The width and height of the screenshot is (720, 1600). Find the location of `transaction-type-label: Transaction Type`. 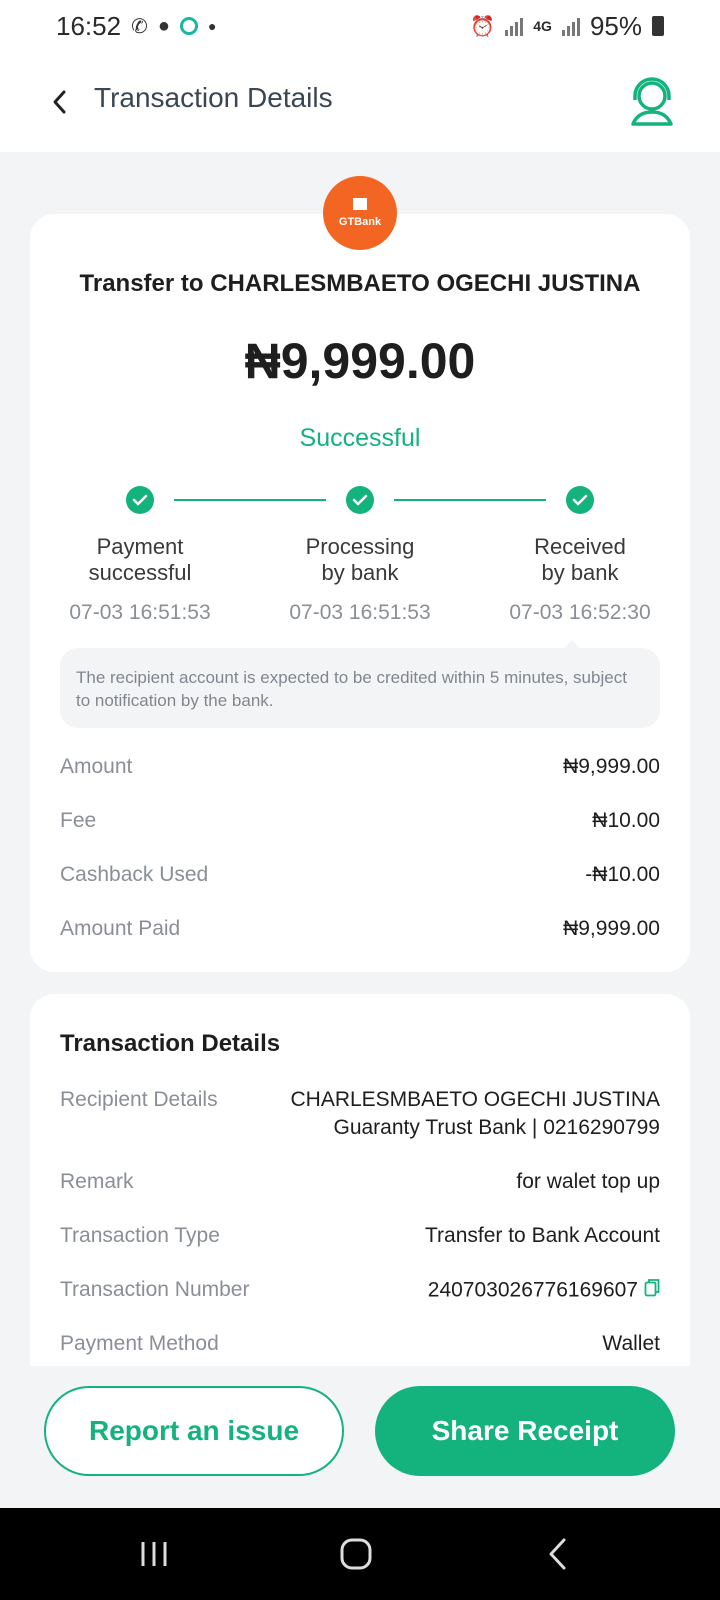

transaction-type-label: Transaction Type is located at coordinates (140, 1235).